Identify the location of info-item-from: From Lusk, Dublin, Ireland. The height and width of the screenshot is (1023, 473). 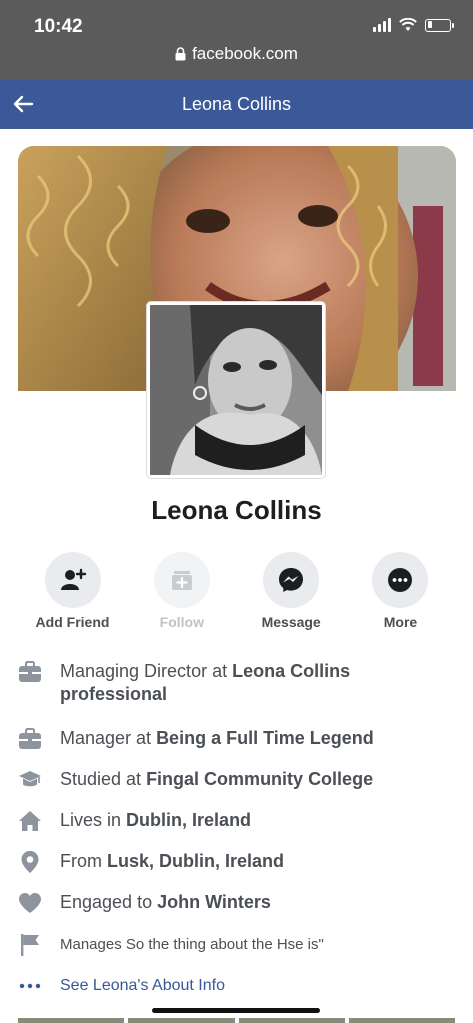
(238, 862).